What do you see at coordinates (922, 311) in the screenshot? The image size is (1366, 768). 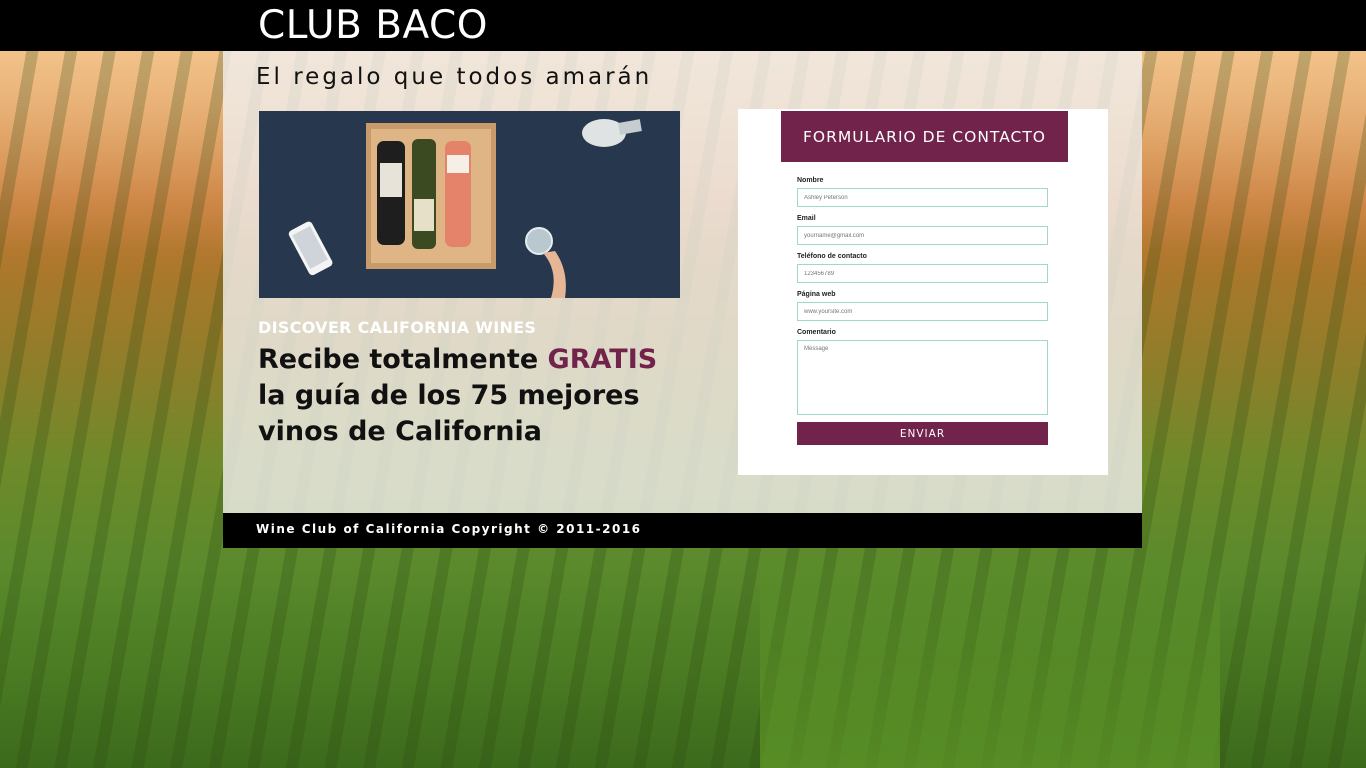 I see `website-field` at bounding box center [922, 311].